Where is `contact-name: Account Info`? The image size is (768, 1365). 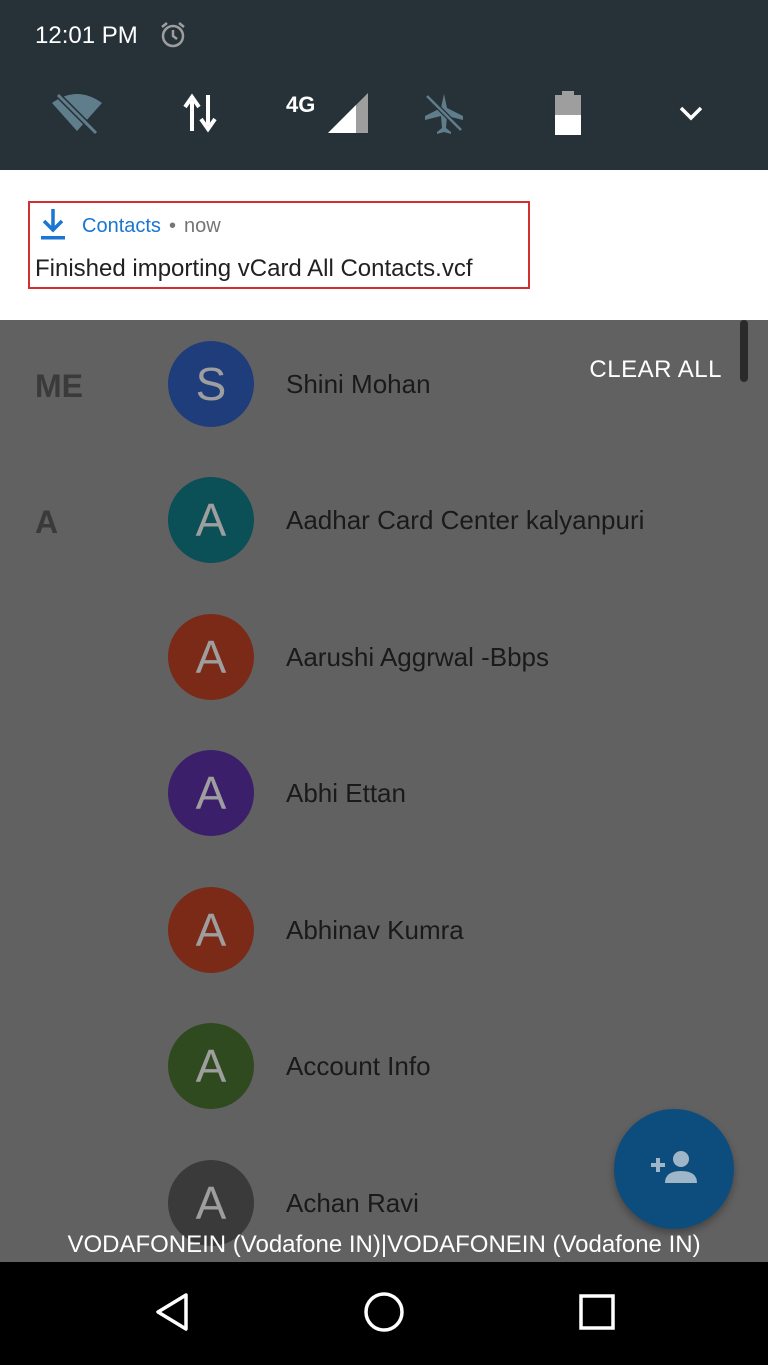 contact-name: Account Info is located at coordinates (358, 1065).